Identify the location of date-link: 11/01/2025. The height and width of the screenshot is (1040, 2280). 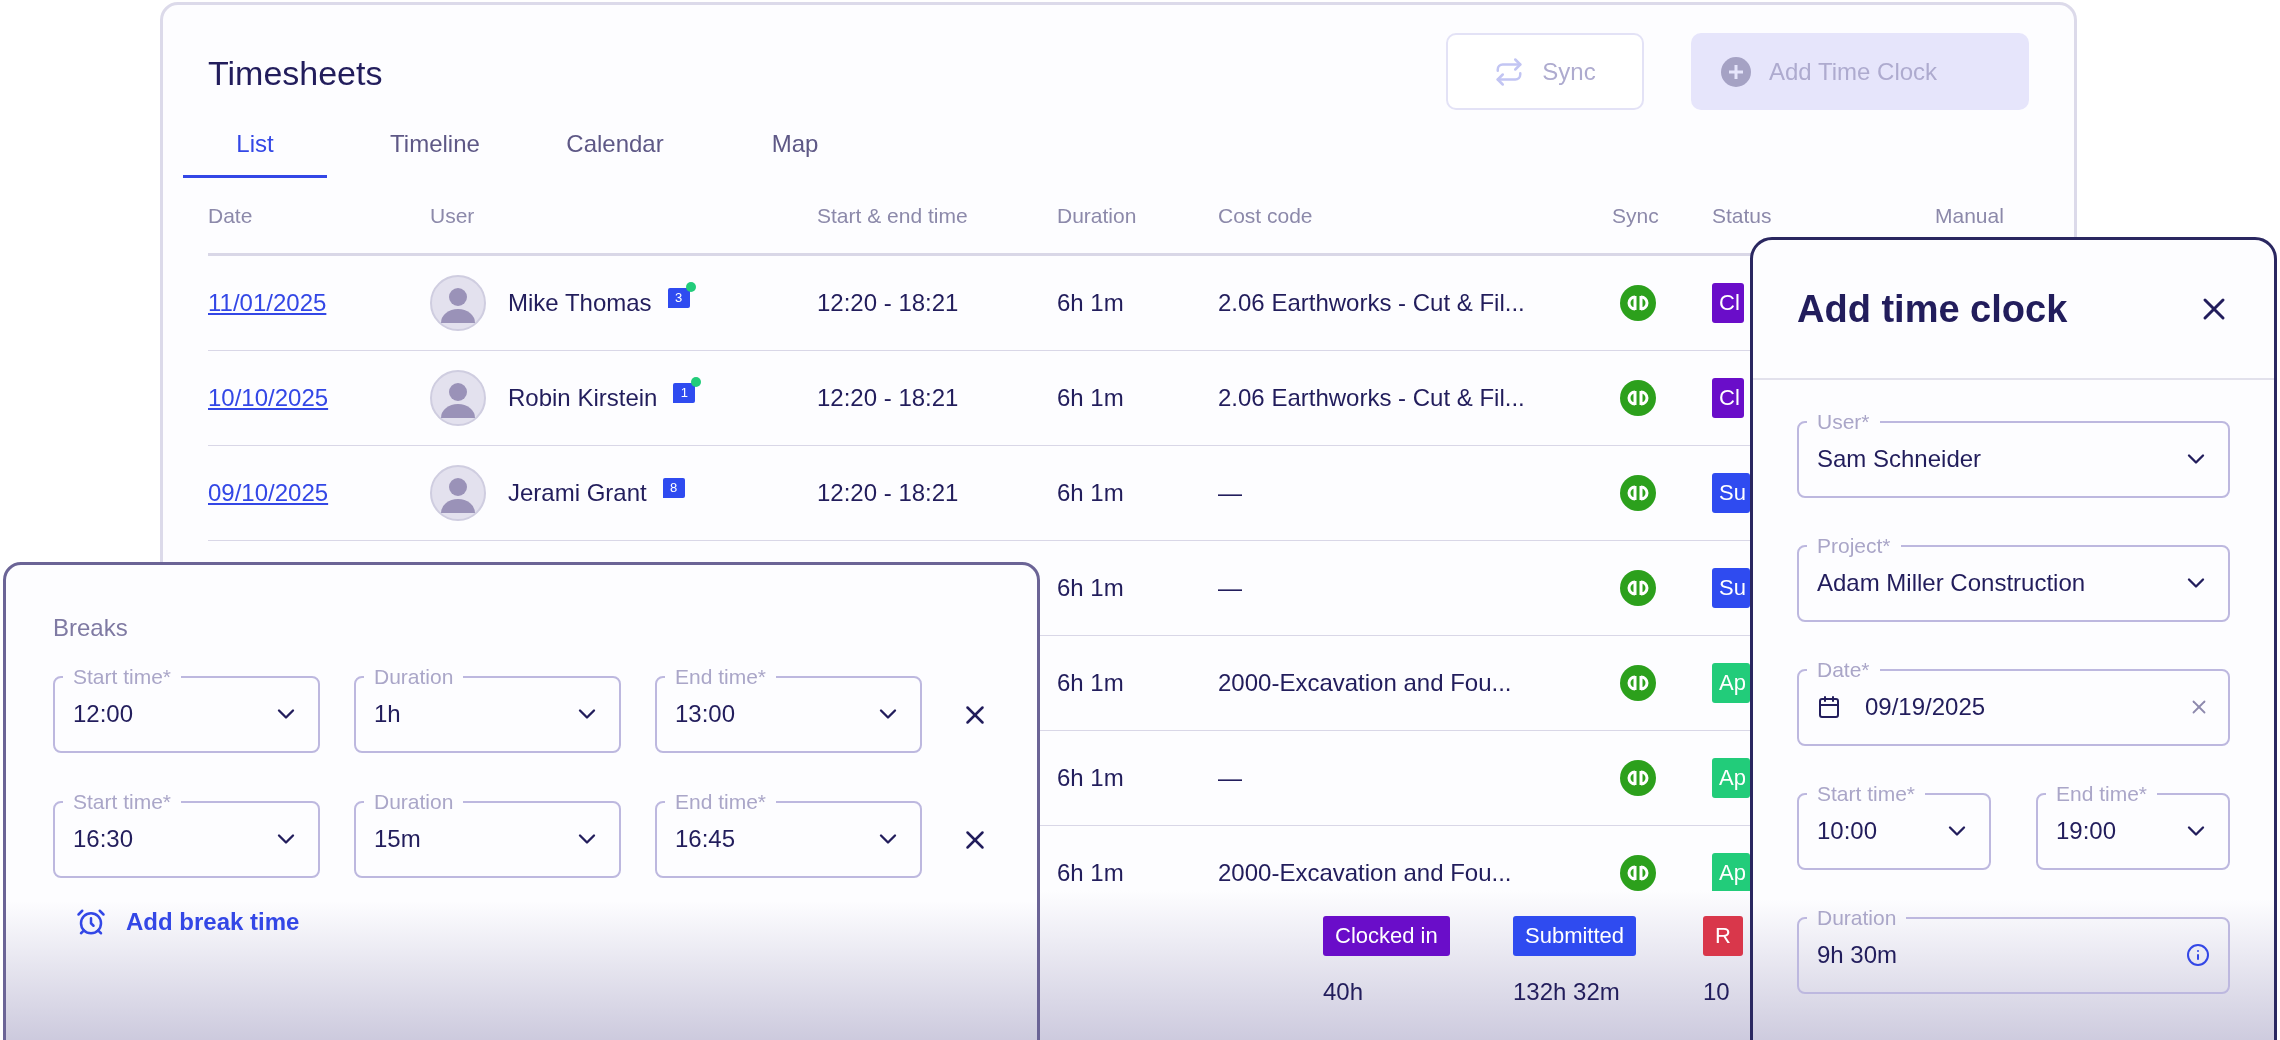
(267, 302).